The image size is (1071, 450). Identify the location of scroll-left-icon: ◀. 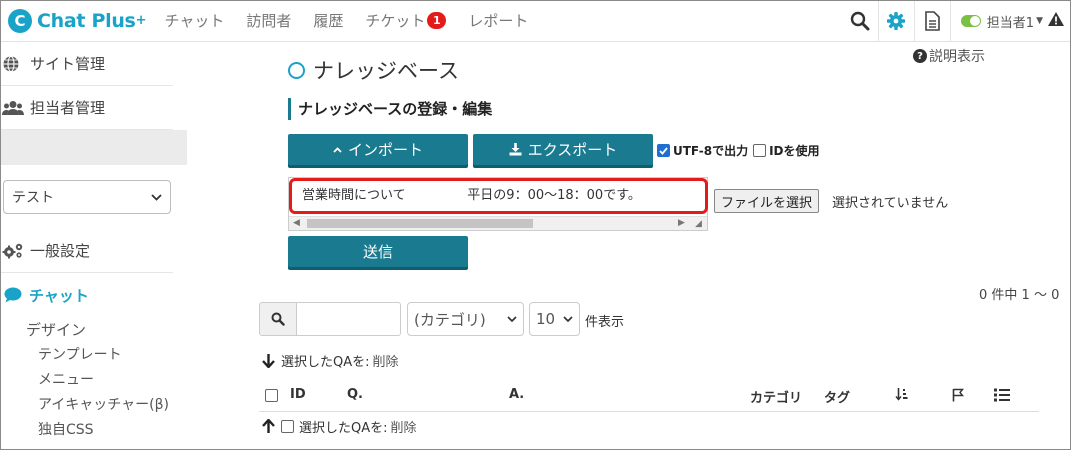
(296, 223).